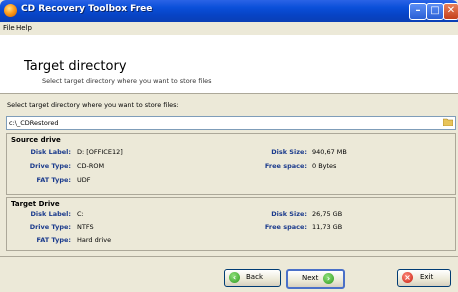 The height and width of the screenshot is (292, 458). Describe the element at coordinates (53, 240) in the screenshot. I see `target-fat-type-label: FAT Type:` at that location.